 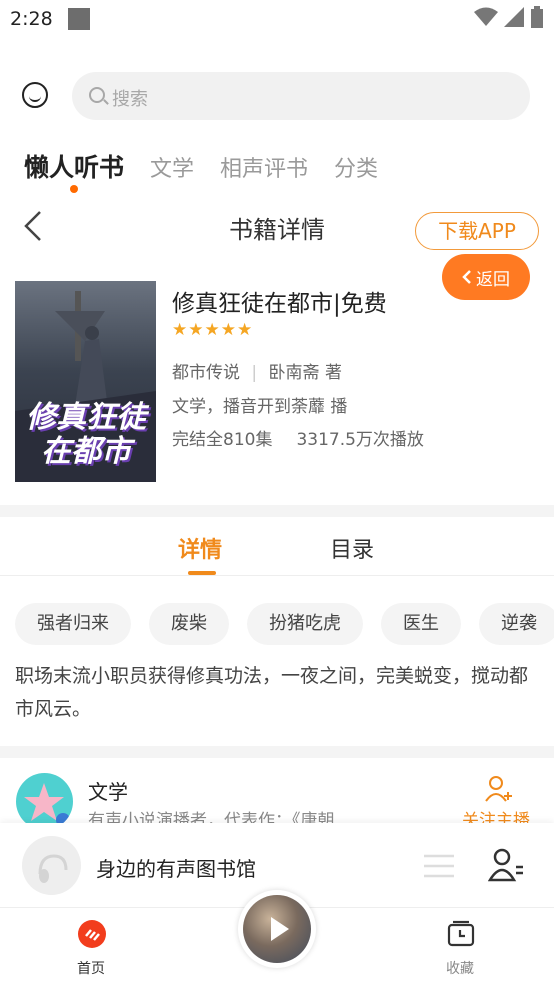 I want to click on search-icon, so click(x=97, y=95).